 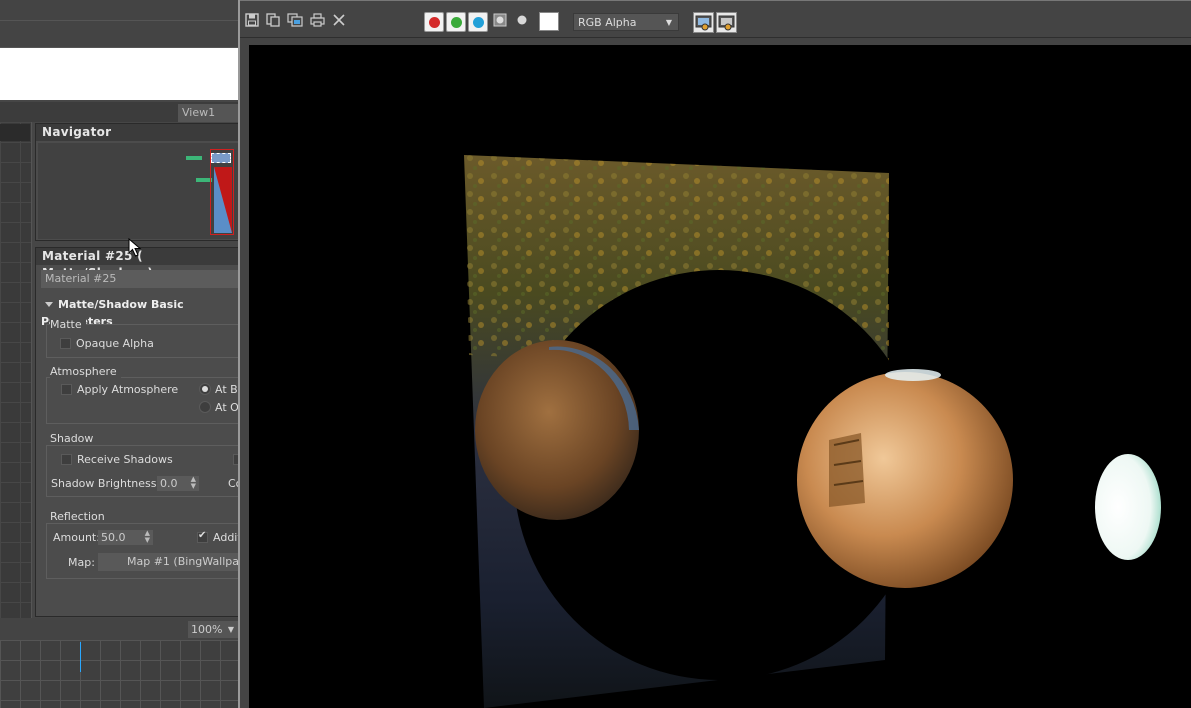 I want to click on blue-channel-icon, so click(x=478, y=22).